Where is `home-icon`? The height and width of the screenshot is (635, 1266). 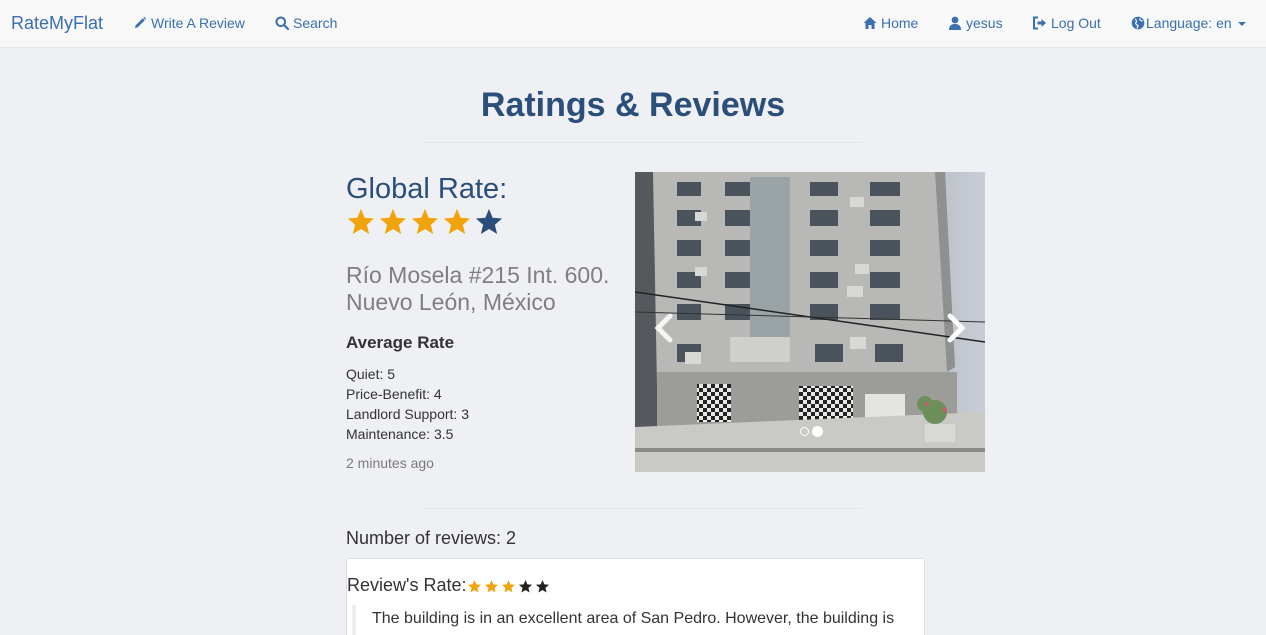 home-icon is located at coordinates (870, 23).